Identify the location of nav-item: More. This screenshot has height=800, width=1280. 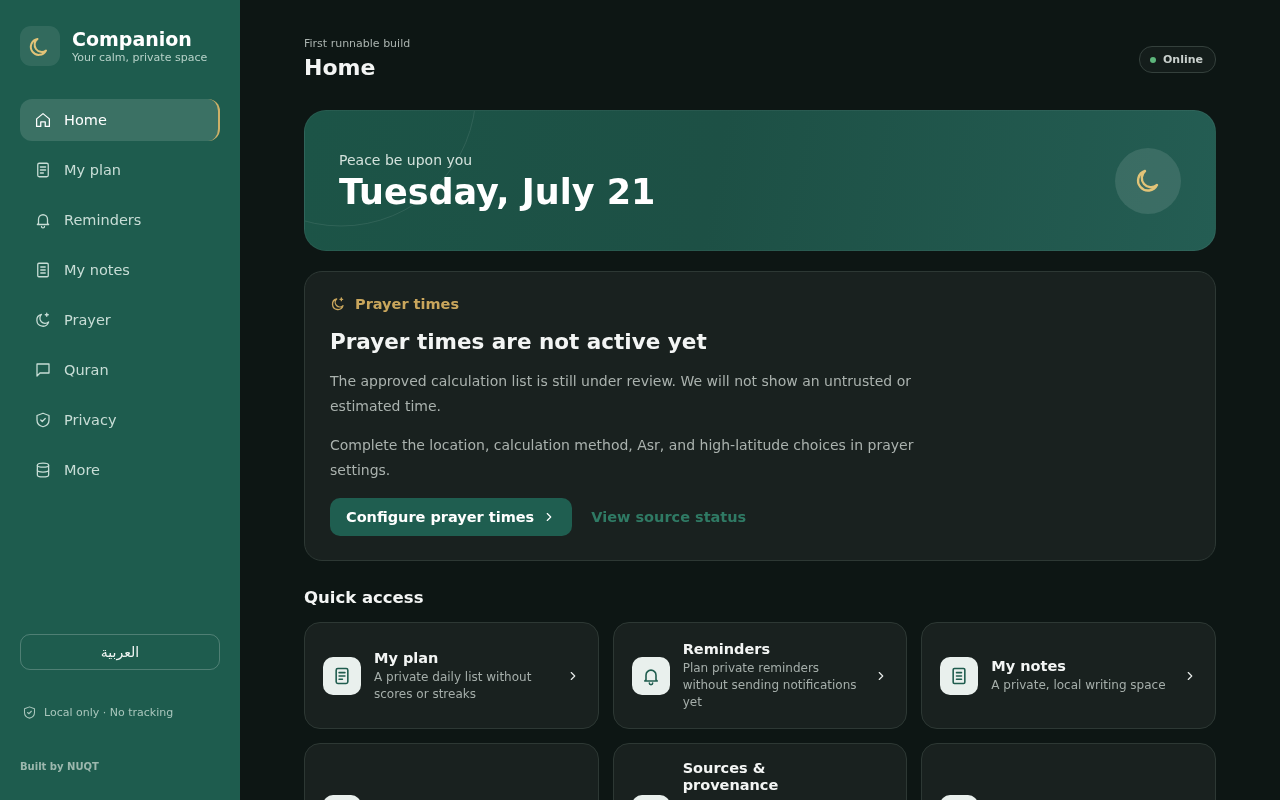
(120, 470).